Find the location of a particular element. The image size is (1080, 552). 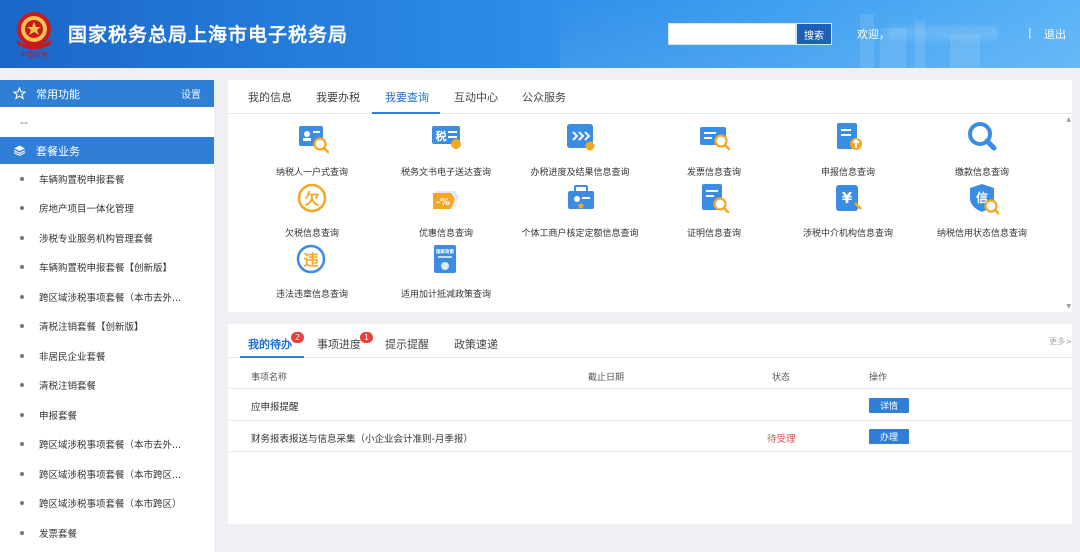

arrears-icon: 欠 is located at coordinates (312, 198).